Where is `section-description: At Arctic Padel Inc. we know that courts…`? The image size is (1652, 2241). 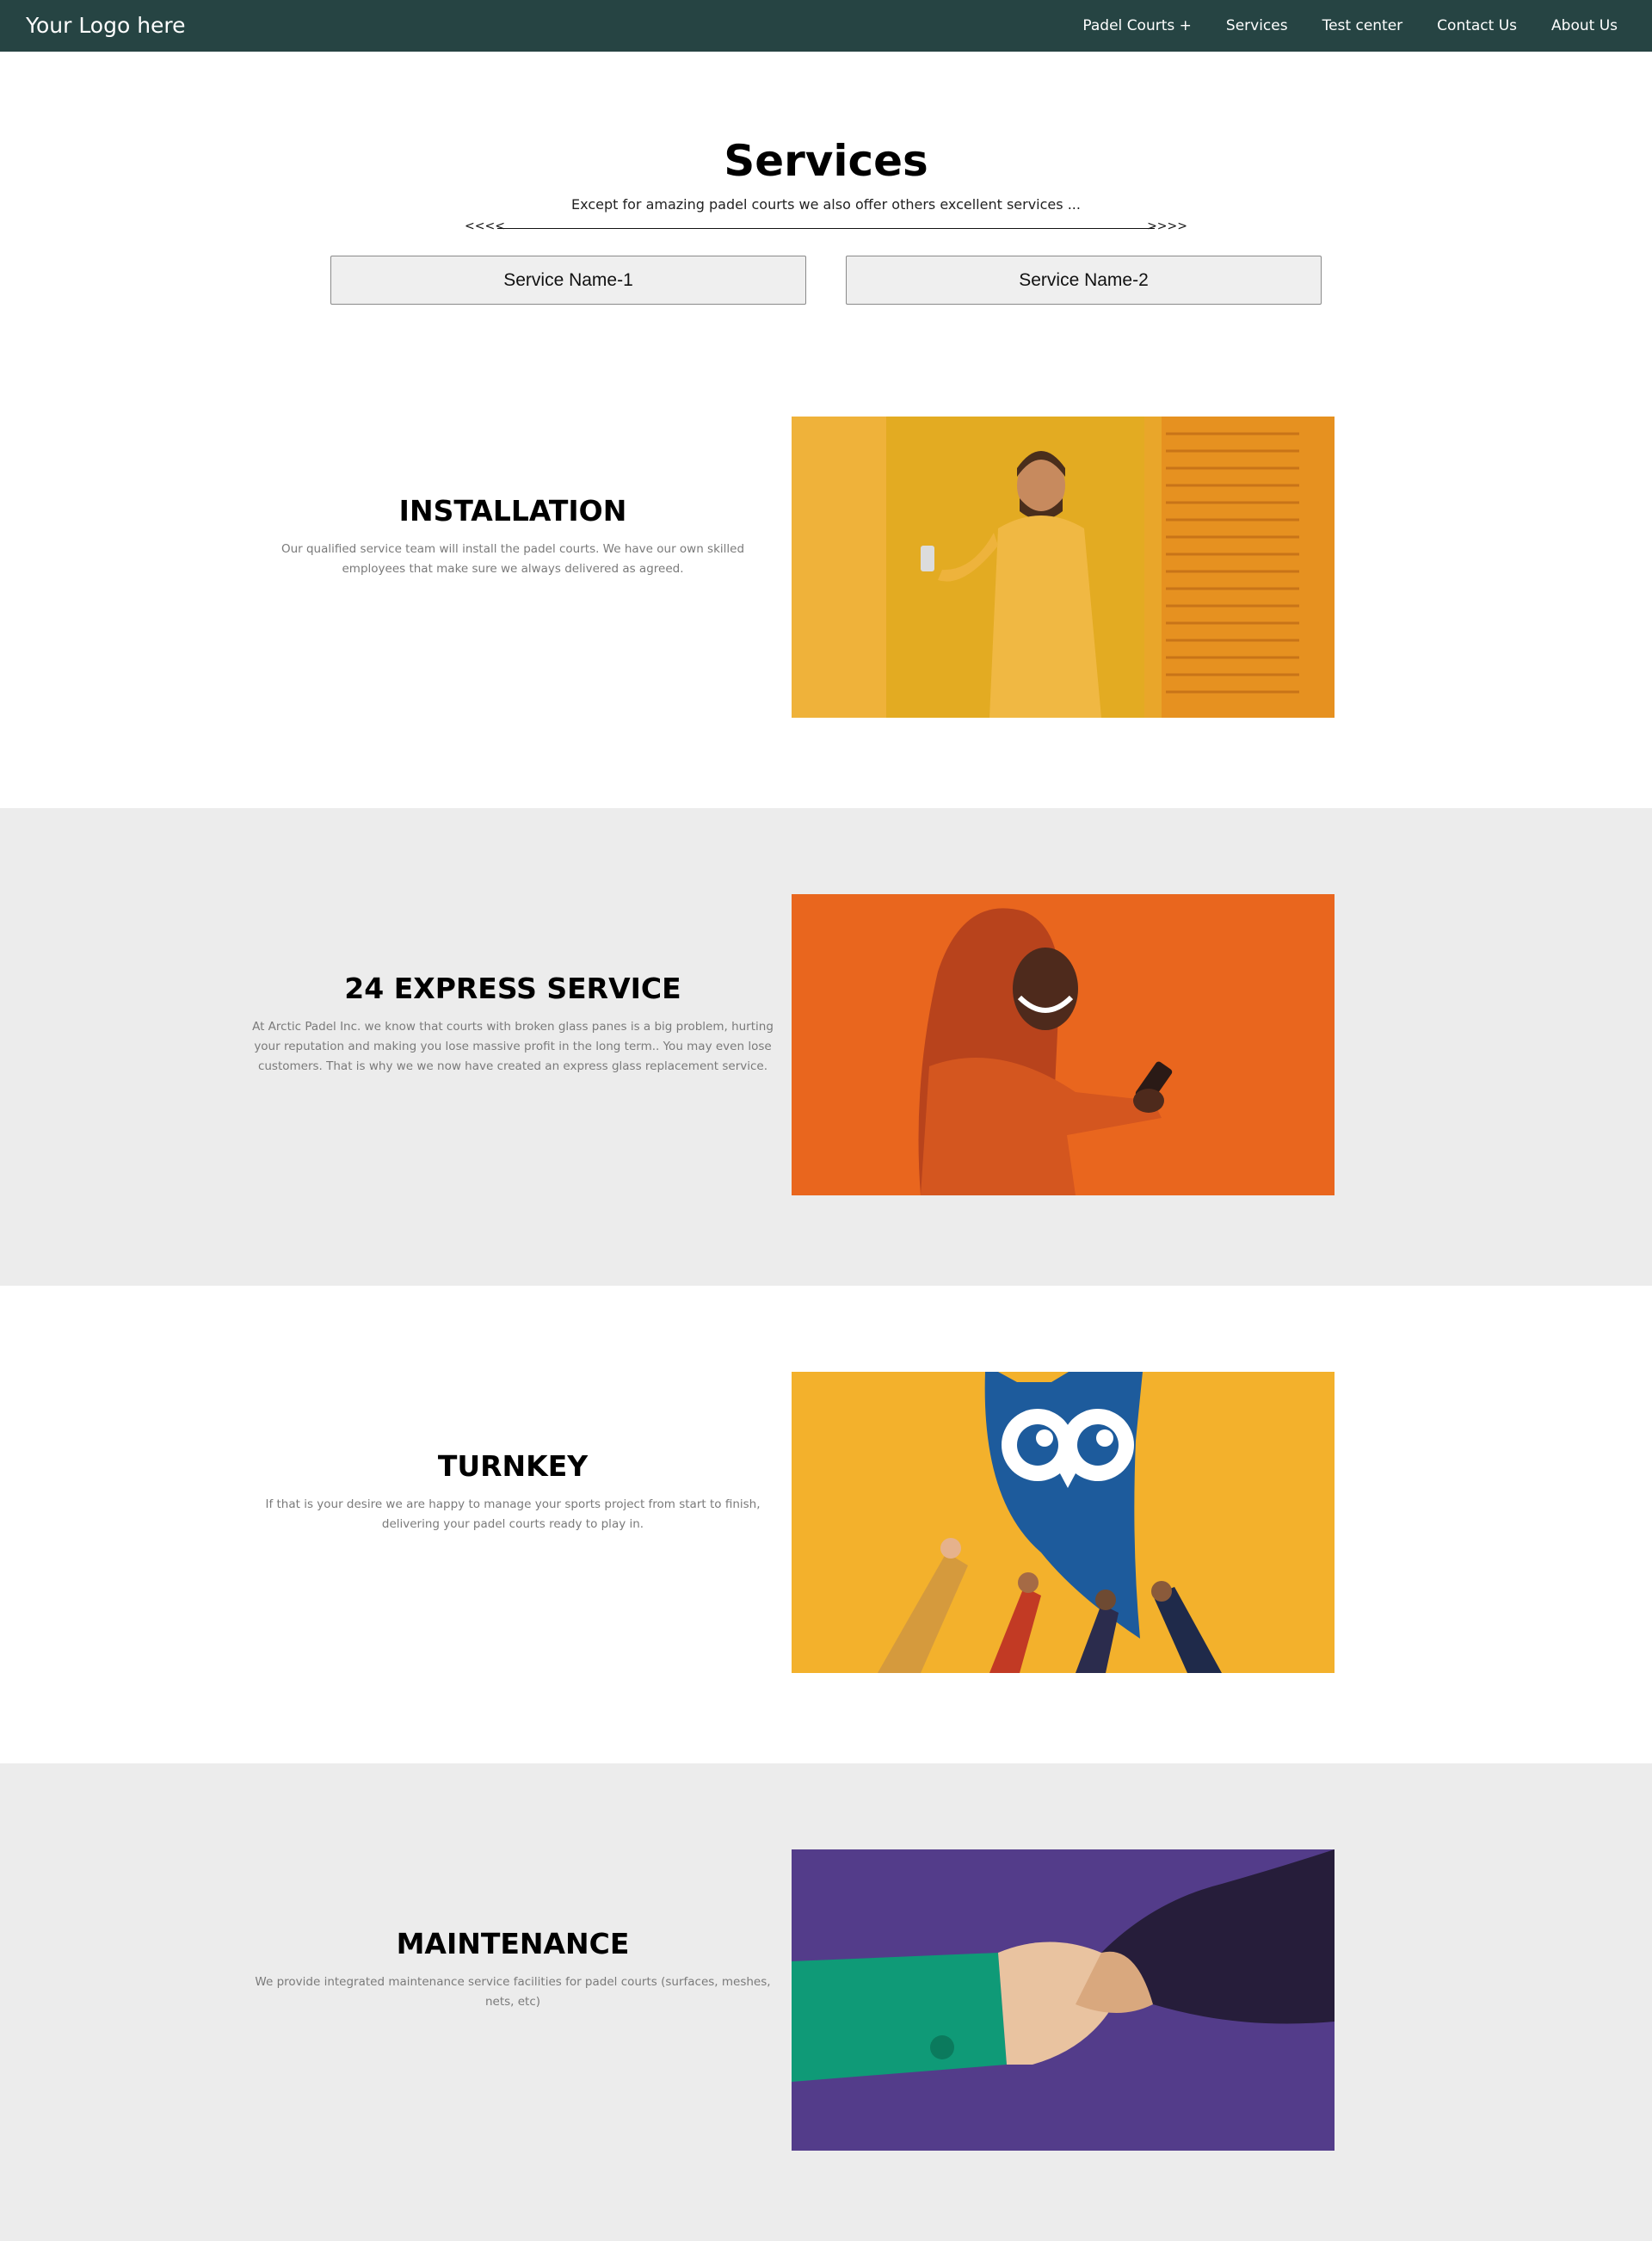 section-description: At Arctic Padel Inc. we know that courts… is located at coordinates (513, 1046).